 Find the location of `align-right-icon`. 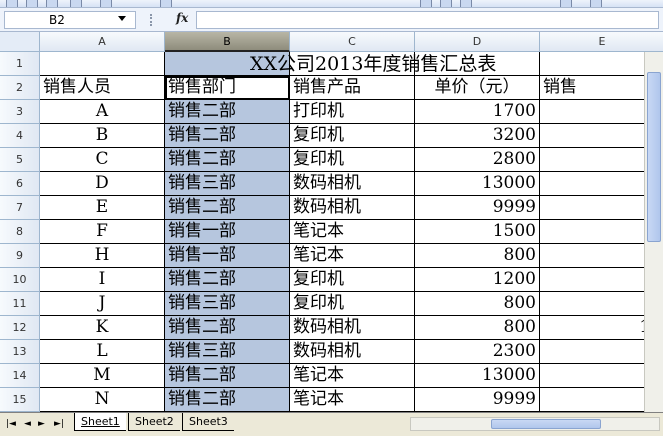

align-right-icon is located at coordinates (466, 3).